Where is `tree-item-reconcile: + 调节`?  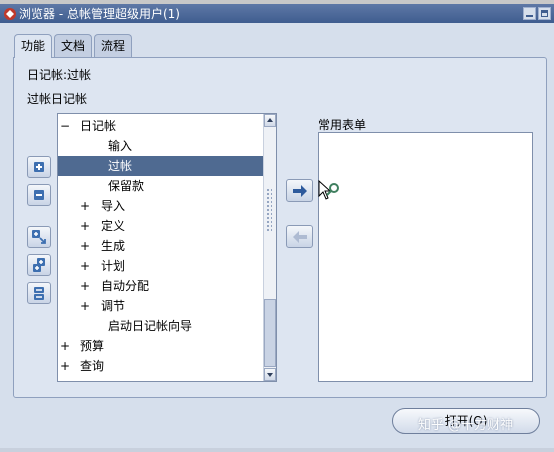
tree-item-reconcile: + 调节 is located at coordinates (161, 306).